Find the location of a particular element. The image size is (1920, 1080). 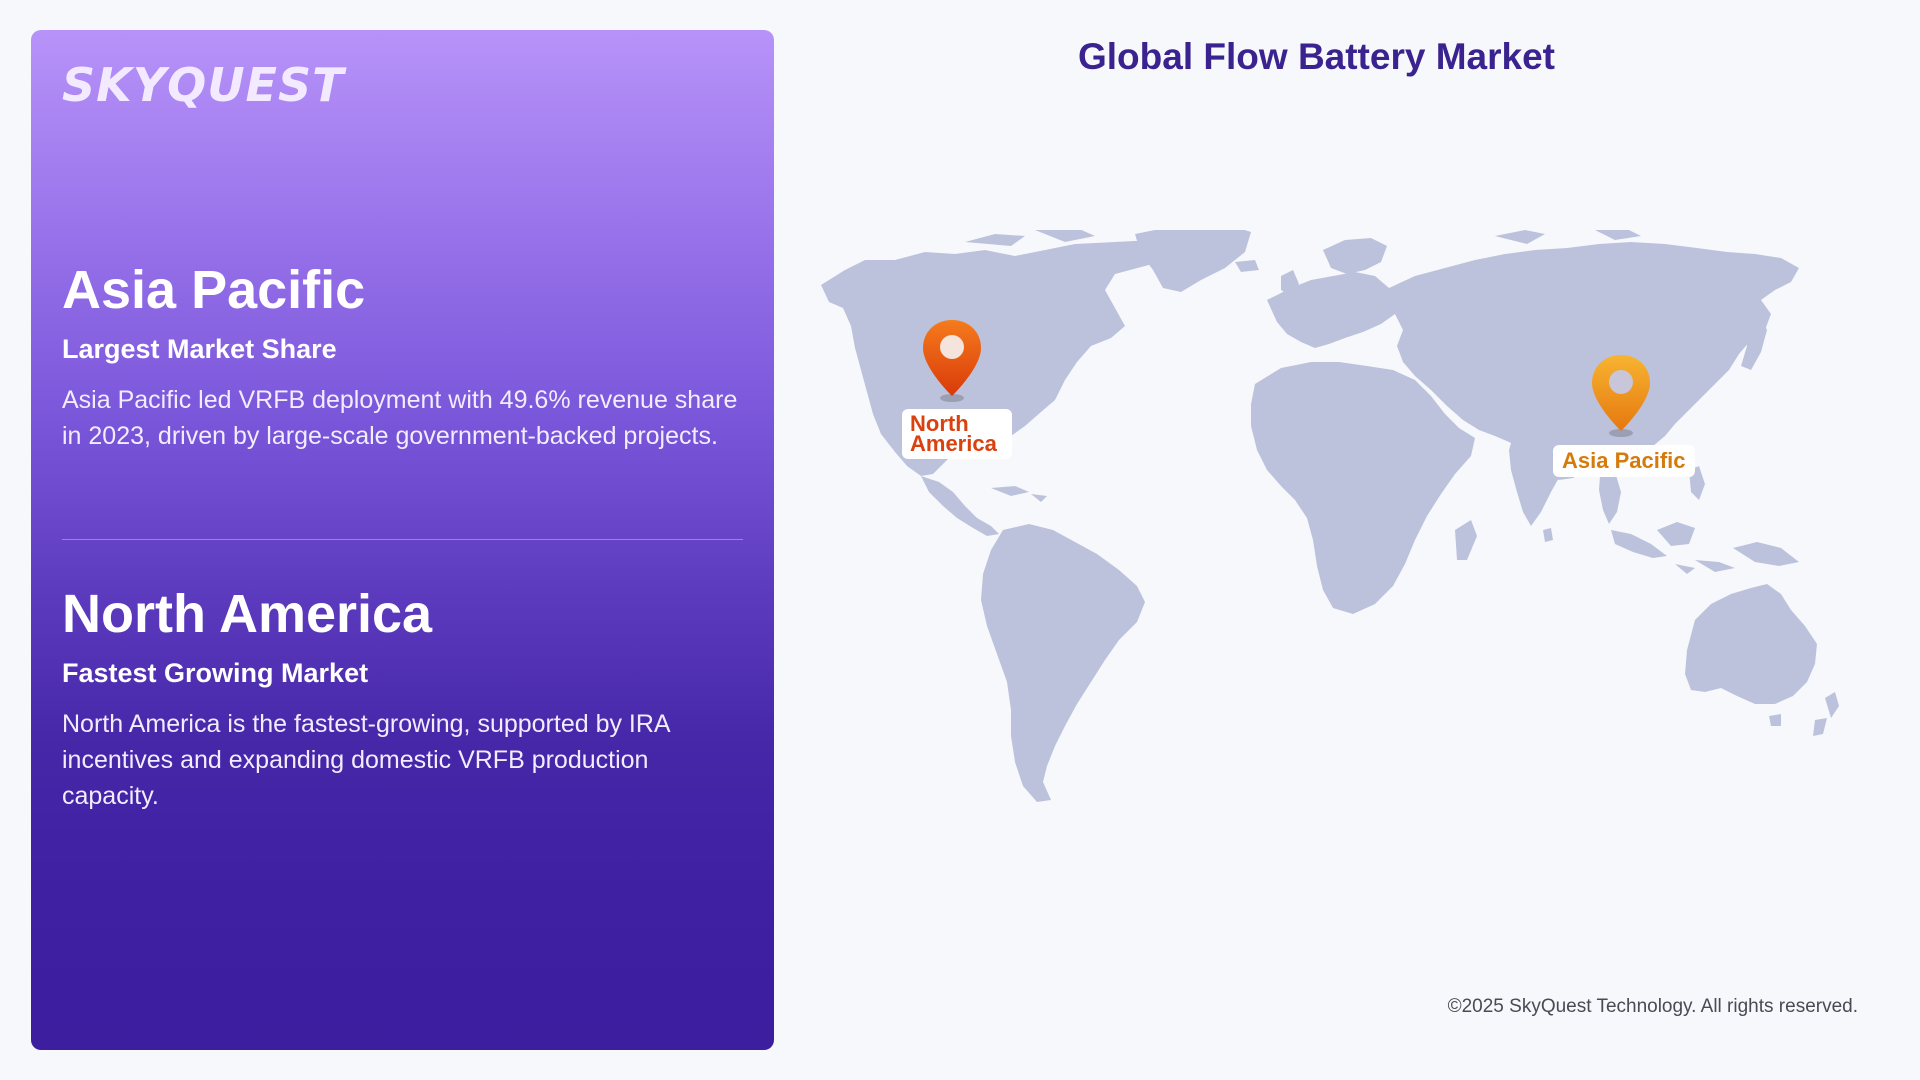

divider is located at coordinates (402, 539).